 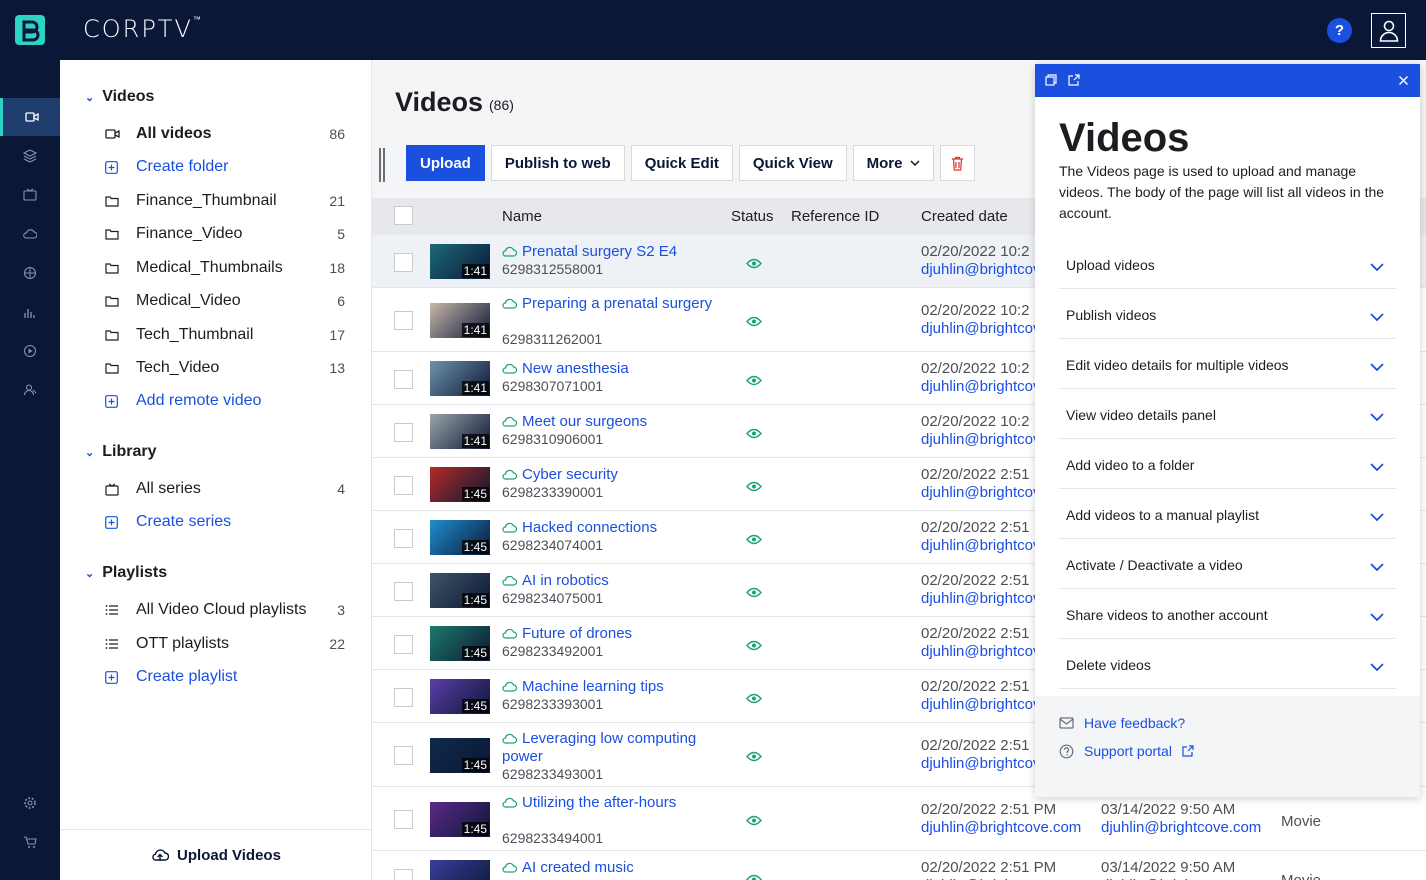 What do you see at coordinates (225, 368) in the screenshot?
I see `sidebar-folder-tech-video: Tech_Video 13` at bounding box center [225, 368].